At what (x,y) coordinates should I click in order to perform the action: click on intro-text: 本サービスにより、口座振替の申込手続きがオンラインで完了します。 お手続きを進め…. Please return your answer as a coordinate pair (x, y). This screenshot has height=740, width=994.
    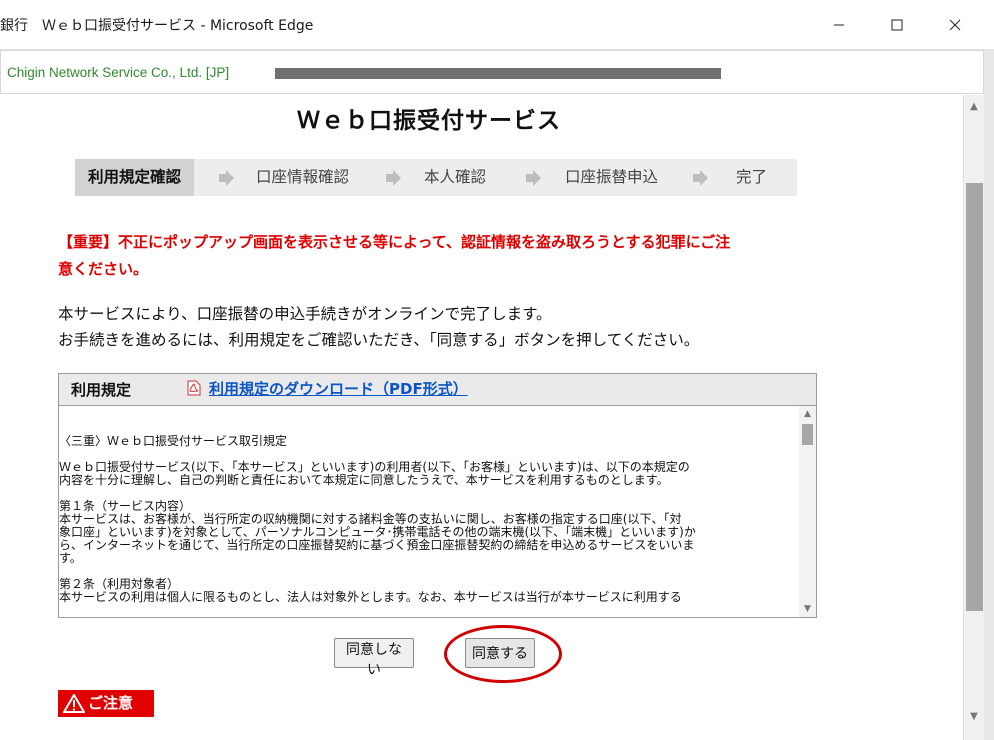
    Looking at the image, I should click on (378, 327).